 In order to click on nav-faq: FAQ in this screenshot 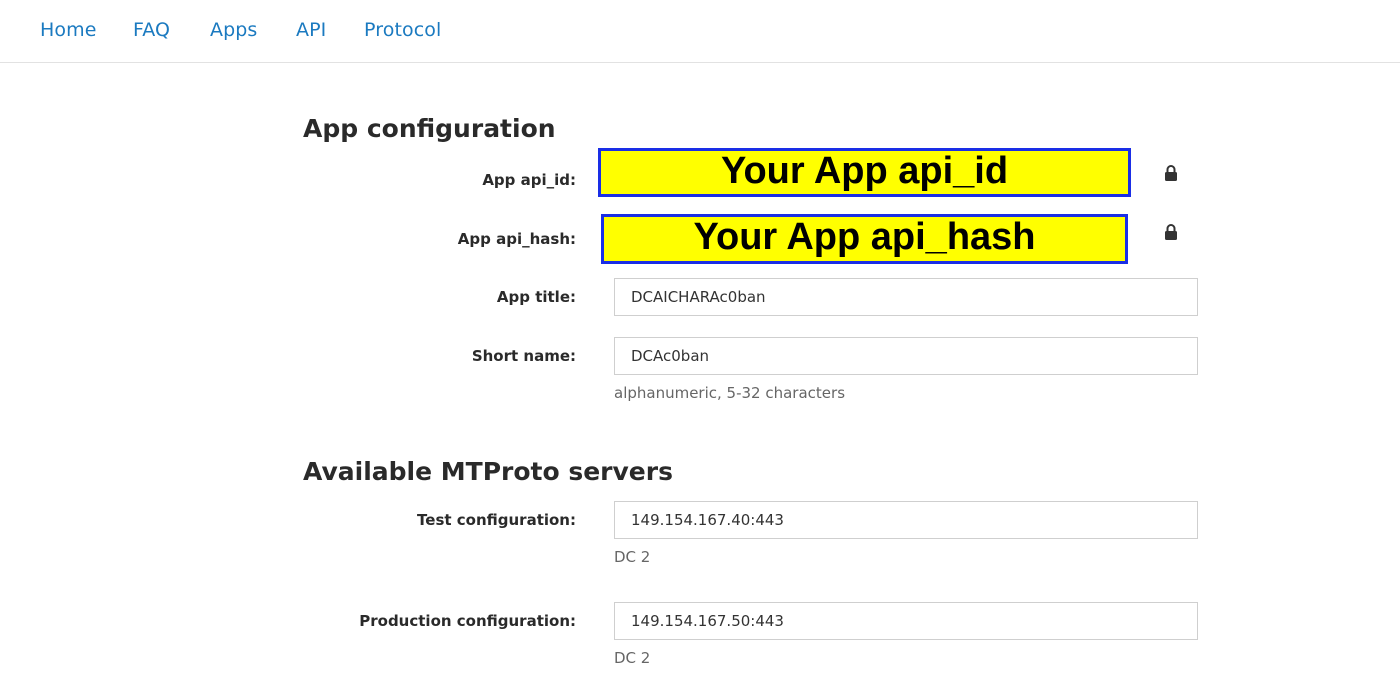, I will do `click(151, 30)`.